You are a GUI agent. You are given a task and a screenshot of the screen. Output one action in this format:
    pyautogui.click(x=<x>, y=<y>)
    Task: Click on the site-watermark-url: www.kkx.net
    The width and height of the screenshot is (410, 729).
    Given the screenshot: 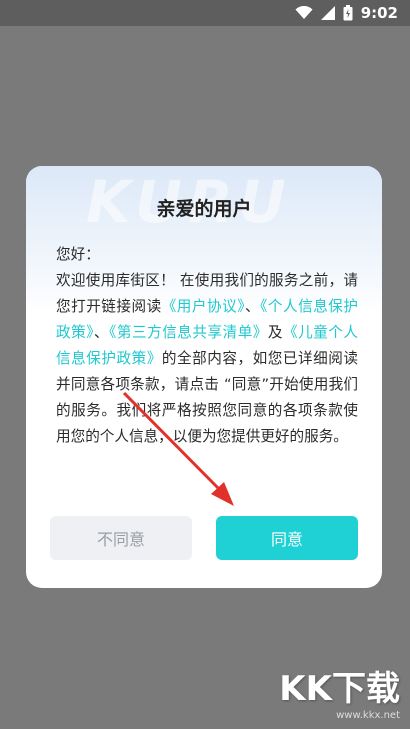 What is the action you would take?
    pyautogui.click(x=368, y=715)
    